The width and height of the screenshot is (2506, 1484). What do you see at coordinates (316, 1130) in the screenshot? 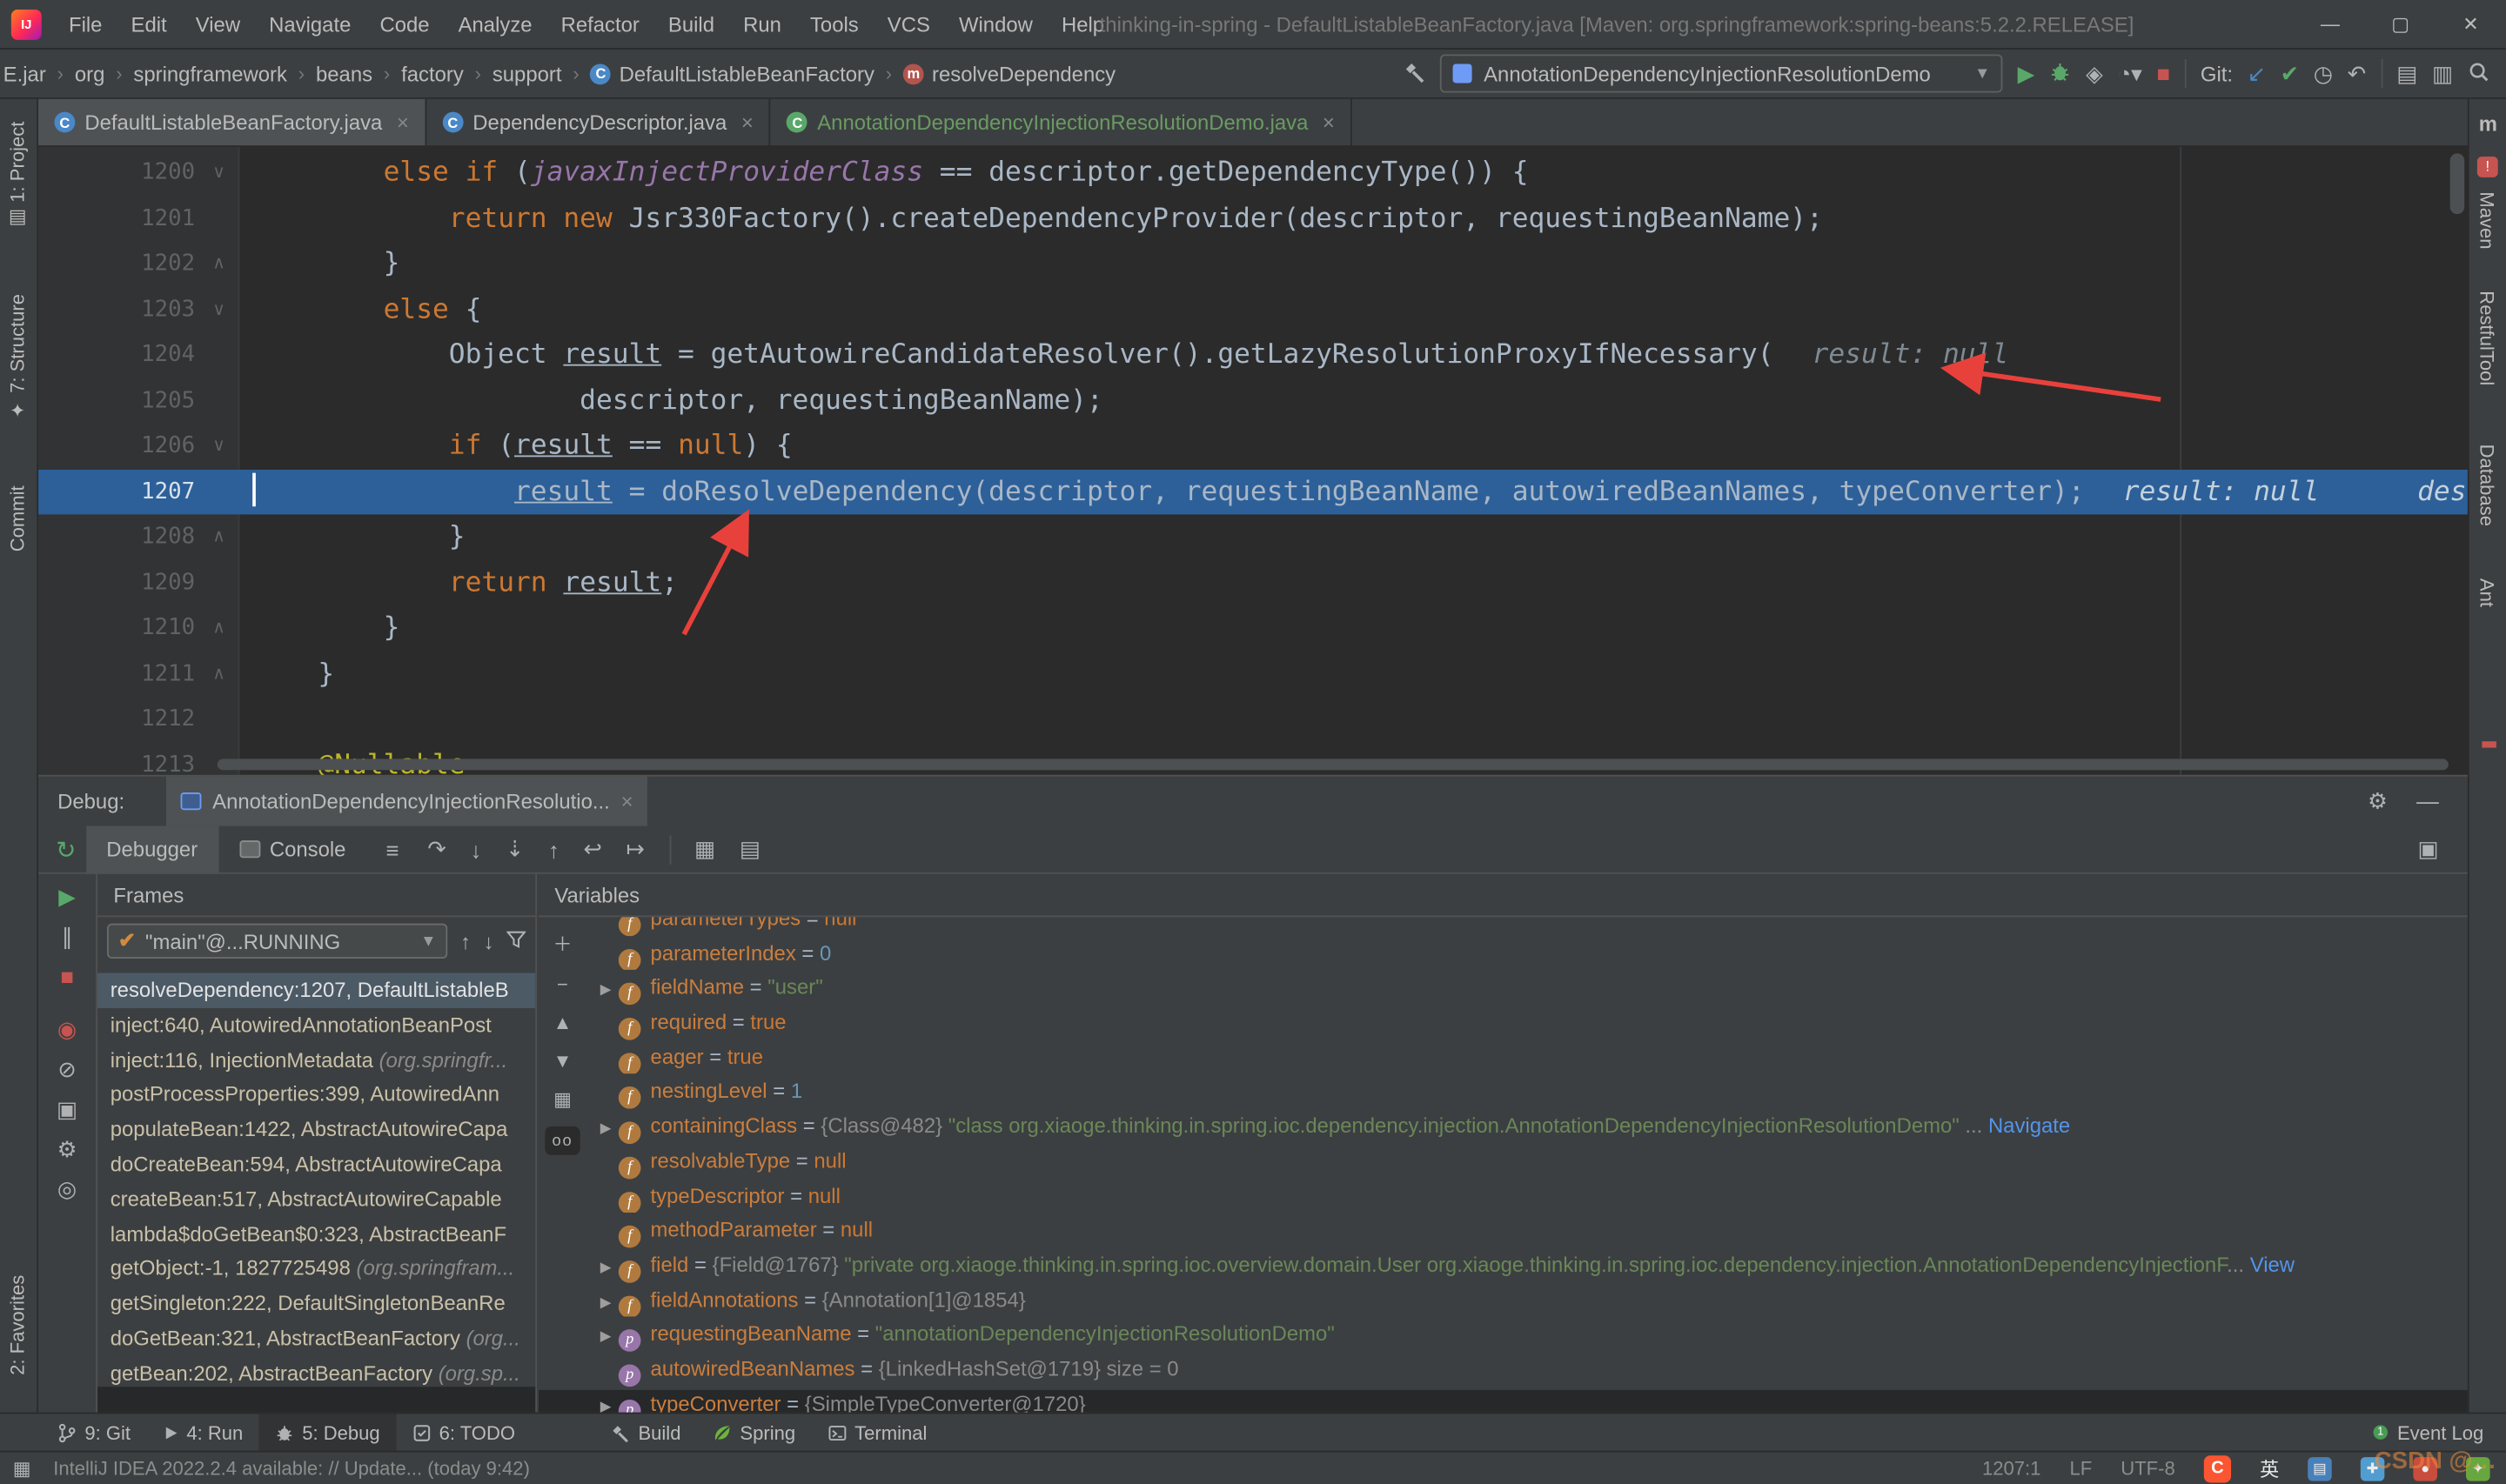
I see `stack-frame: populateBean:1422, AbstractAutowireCapa` at bounding box center [316, 1130].